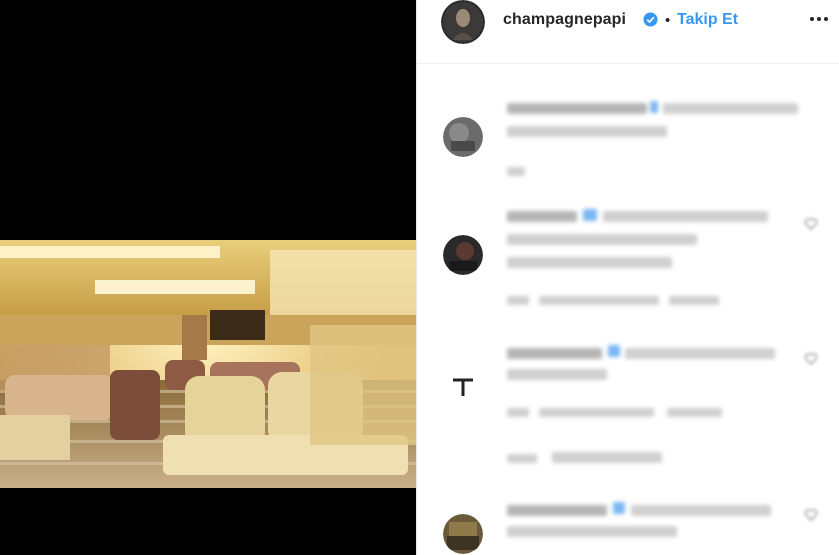  What do you see at coordinates (564, 20) in the screenshot?
I see `username-link: champagnepapi` at bounding box center [564, 20].